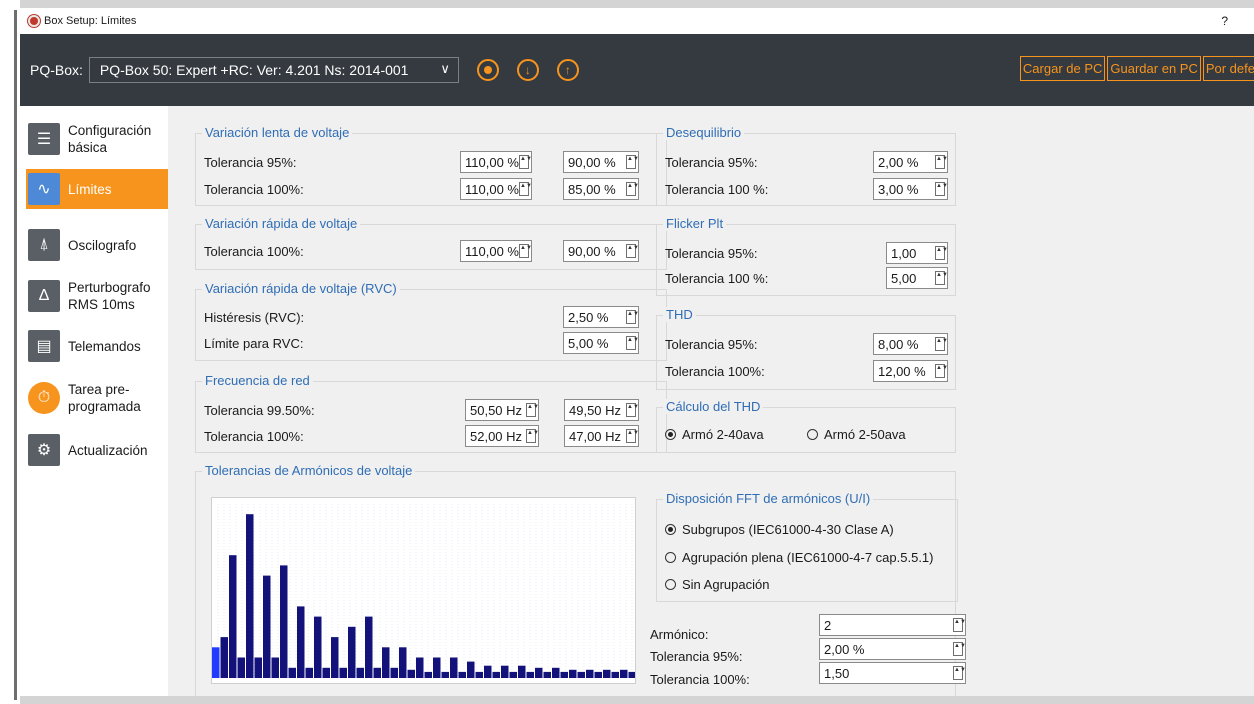  I want to click on slow-tol95-upper: 110,00 % ▲▼, so click(496, 162).